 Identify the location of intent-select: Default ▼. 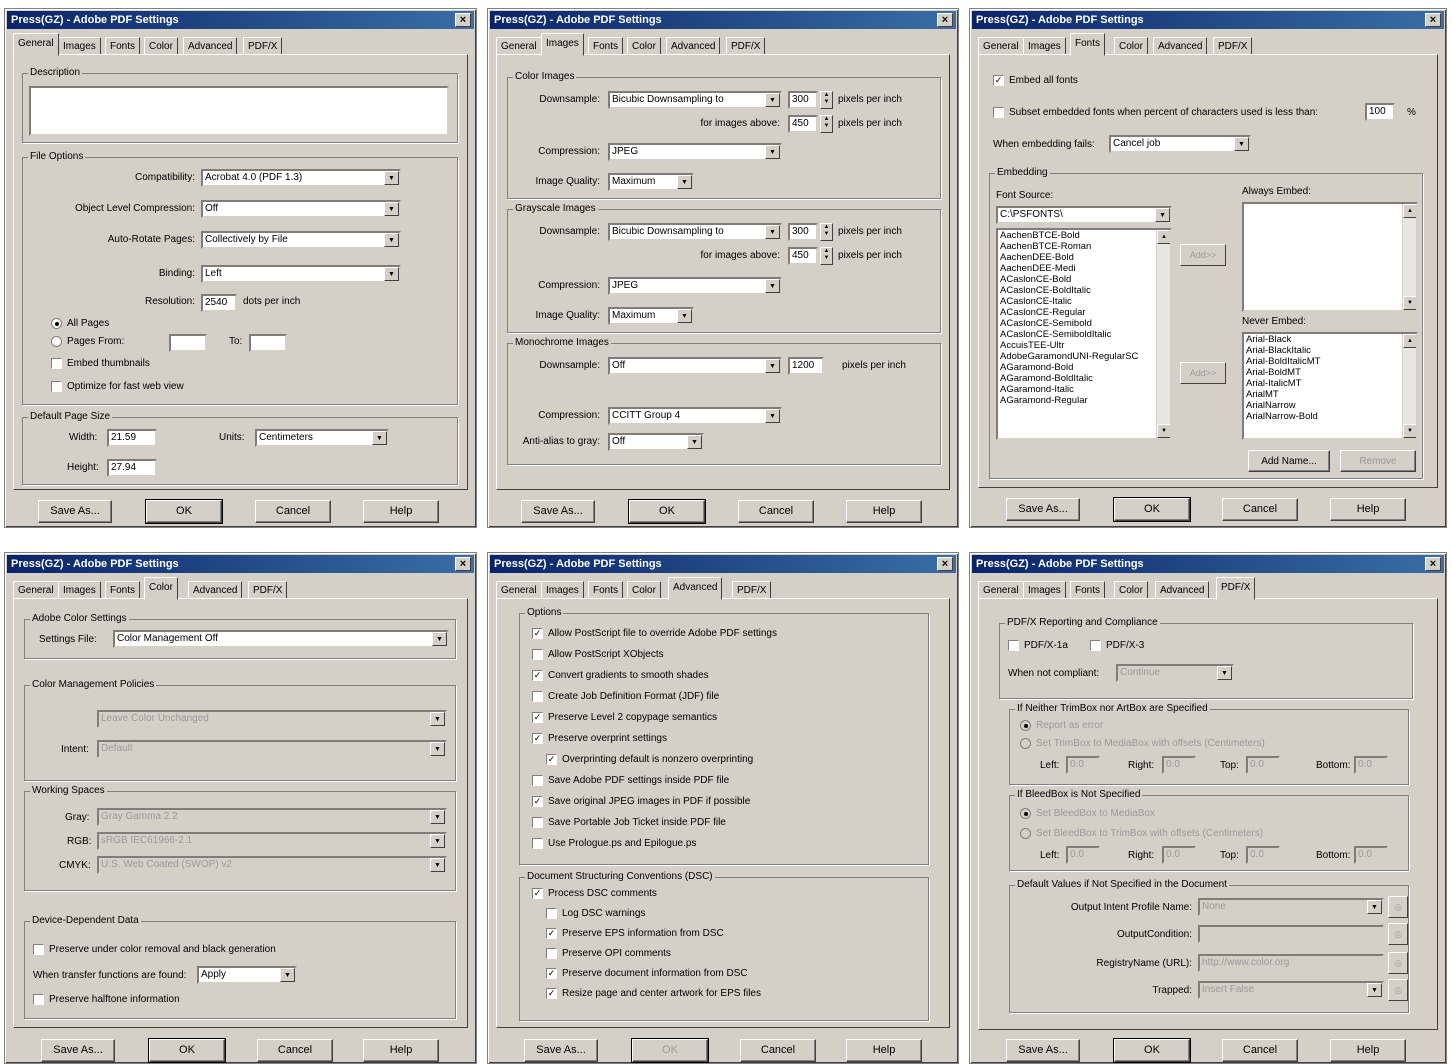
(272, 749).